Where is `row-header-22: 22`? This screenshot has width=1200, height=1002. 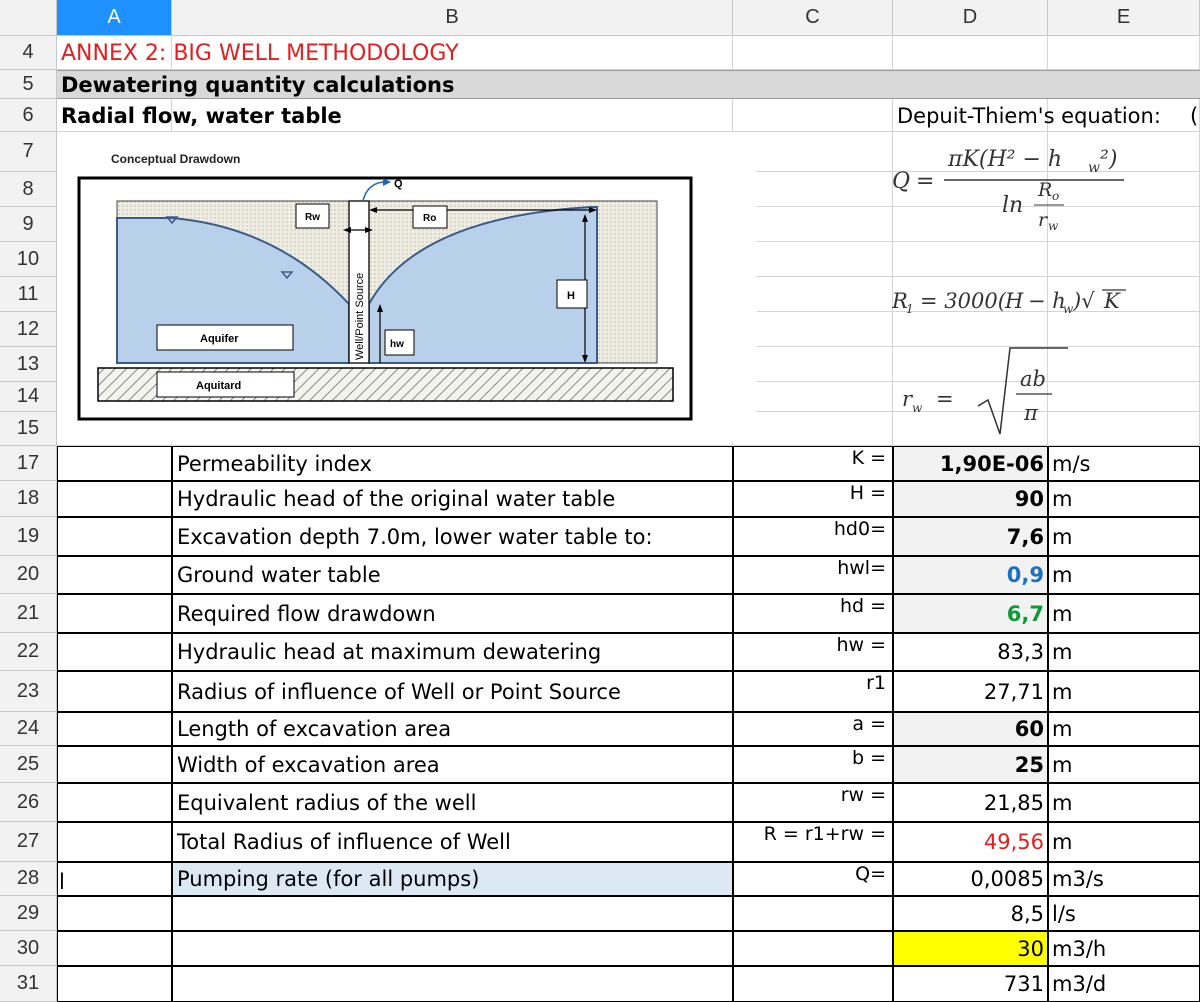
row-header-22: 22 is located at coordinates (28, 652).